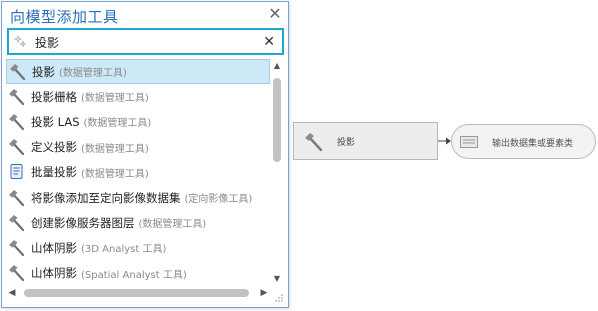 Image resolution: width=598 pixels, height=311 pixels. I want to click on result-row: 定义投影 (数据管理工具), so click(138, 147).